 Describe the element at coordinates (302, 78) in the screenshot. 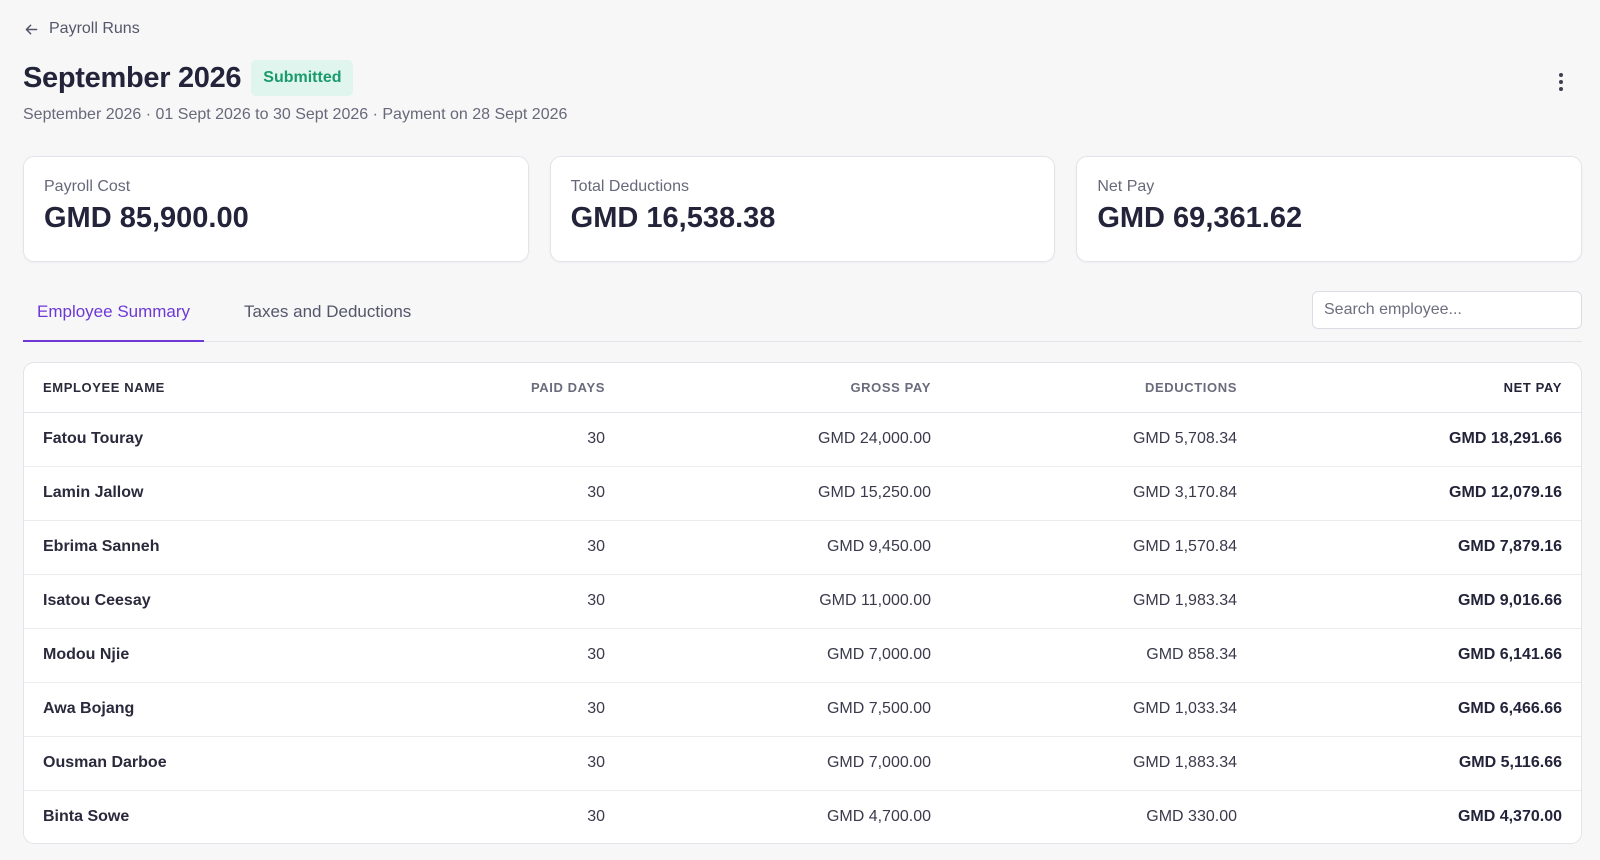

I see `status-badge: Submitted` at that location.